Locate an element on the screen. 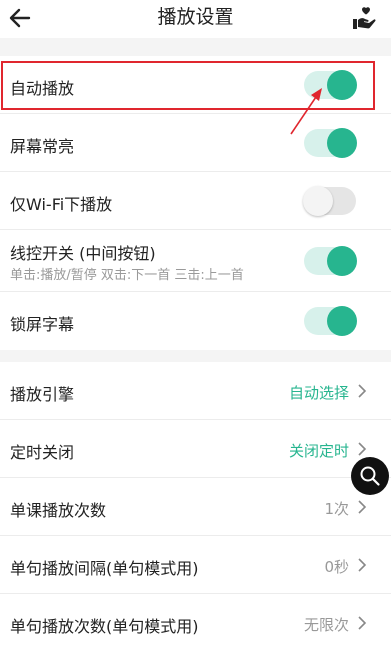 The width and height of the screenshot is (391, 648). setting-row-engine: 播放引擎 自动选择 is located at coordinates (195, 391).